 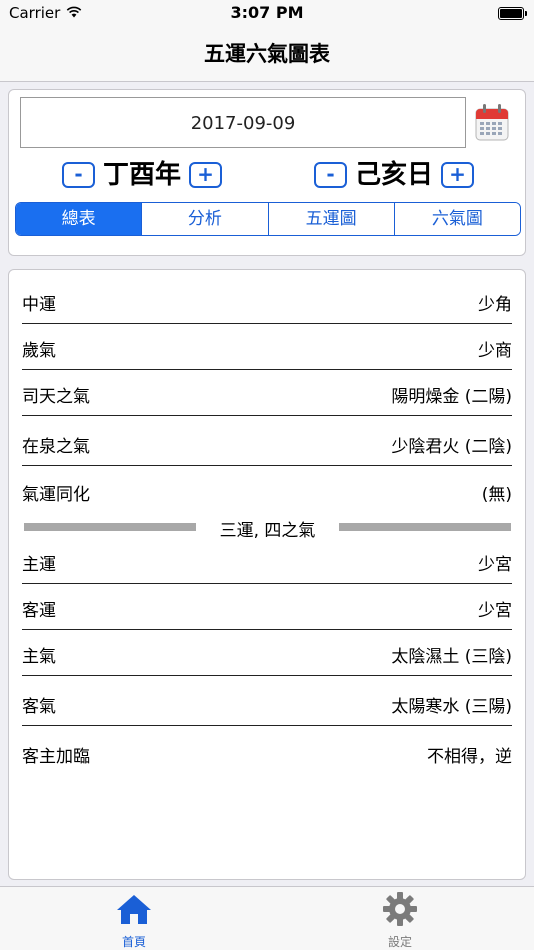 I want to click on segment-six-qi-chart: 六氣圖, so click(x=456, y=219).